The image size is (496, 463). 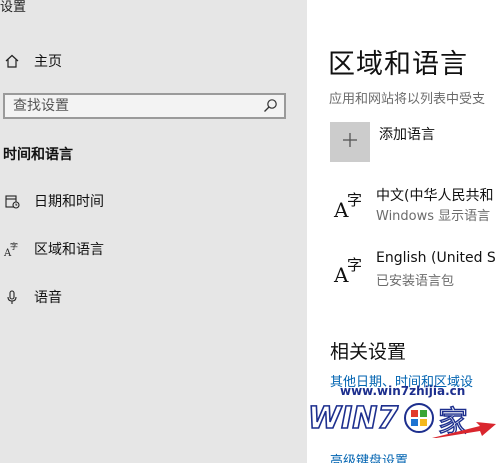 What do you see at coordinates (270, 106) in the screenshot?
I see `search-icon` at bounding box center [270, 106].